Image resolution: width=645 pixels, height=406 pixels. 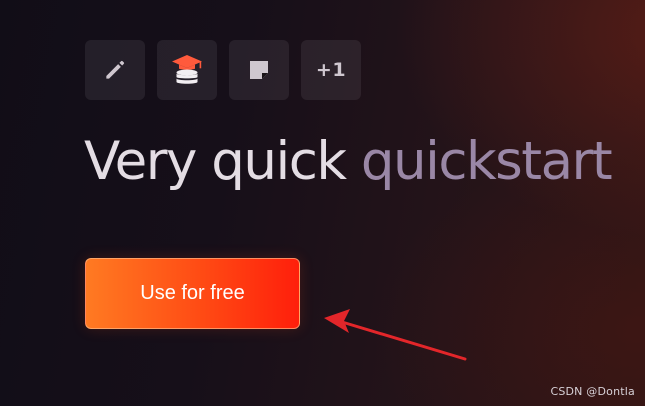 I want to click on sticky-note-tile, so click(x=259, y=70).